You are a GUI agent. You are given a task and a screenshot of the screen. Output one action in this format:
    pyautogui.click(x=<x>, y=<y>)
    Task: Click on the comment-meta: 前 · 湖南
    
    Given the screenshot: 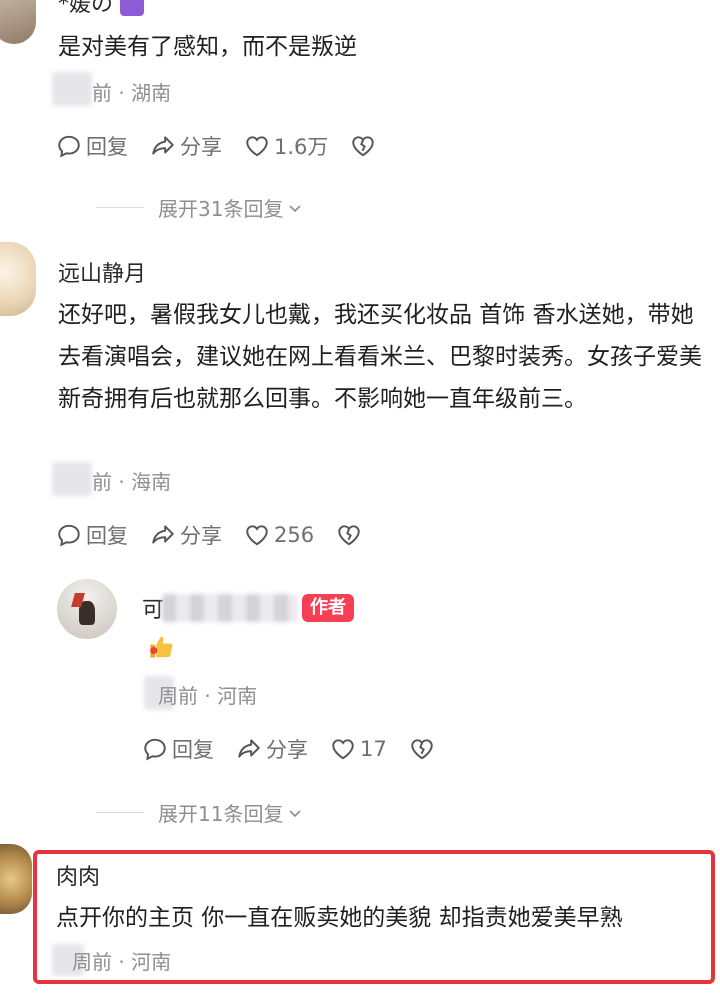 What is the action you would take?
    pyautogui.click(x=132, y=93)
    